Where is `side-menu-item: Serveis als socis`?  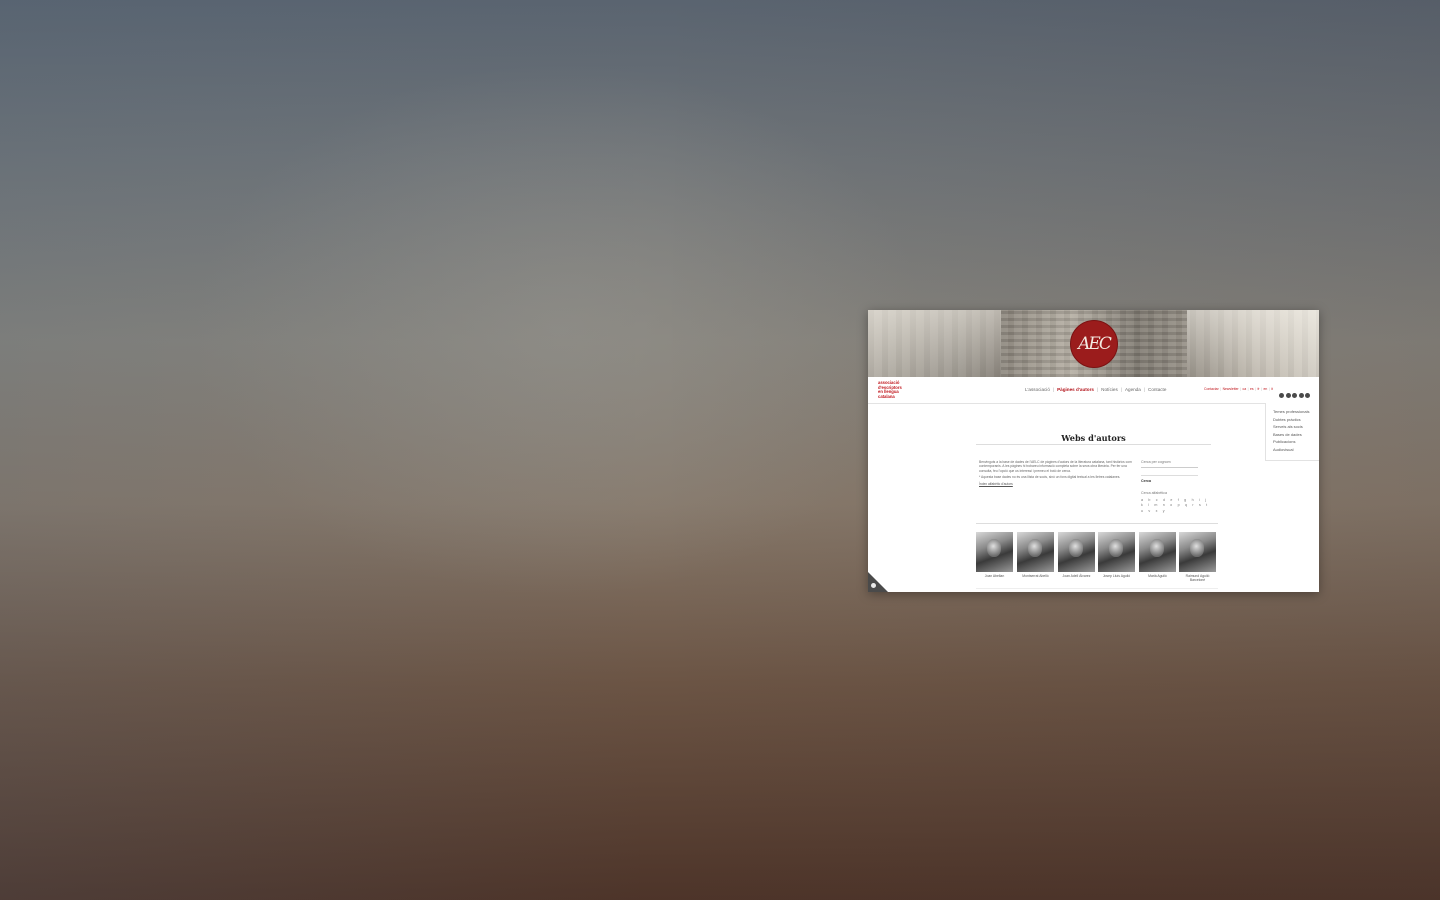 side-menu-item: Serveis als socis is located at coordinates (1288, 426).